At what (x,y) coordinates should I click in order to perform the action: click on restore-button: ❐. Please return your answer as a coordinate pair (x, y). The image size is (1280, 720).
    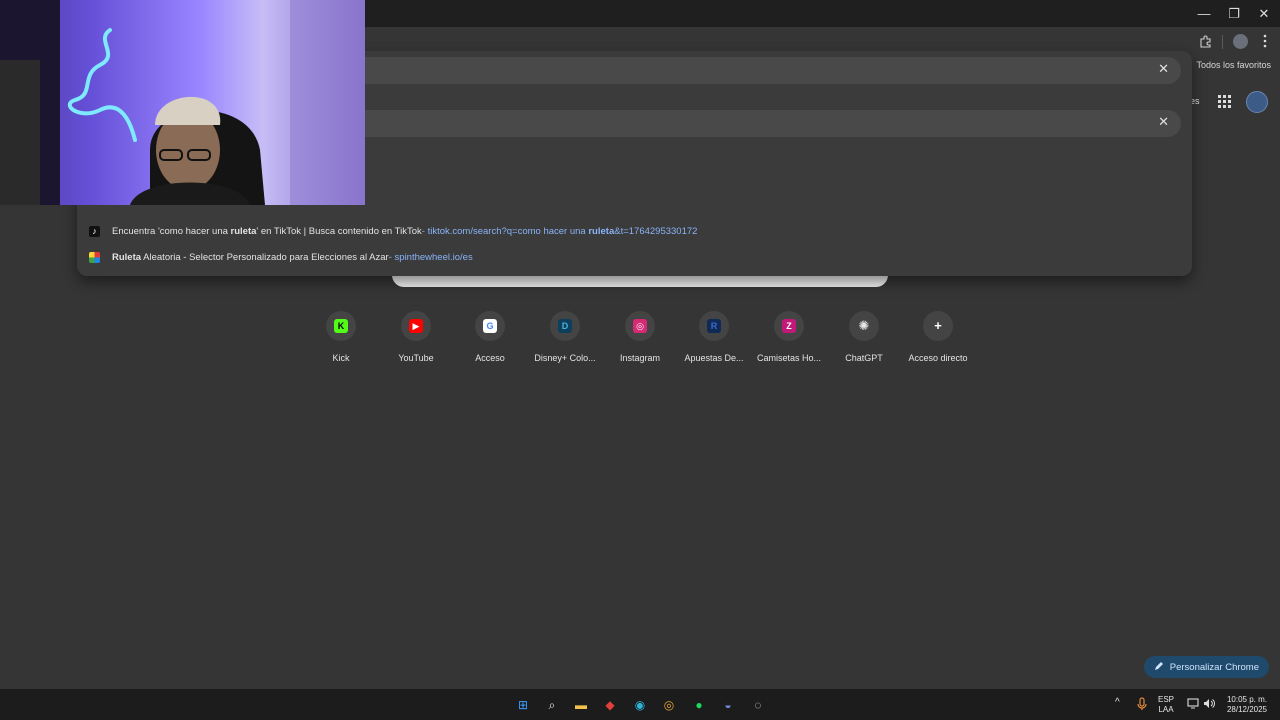
    Looking at the image, I should click on (1234, 14).